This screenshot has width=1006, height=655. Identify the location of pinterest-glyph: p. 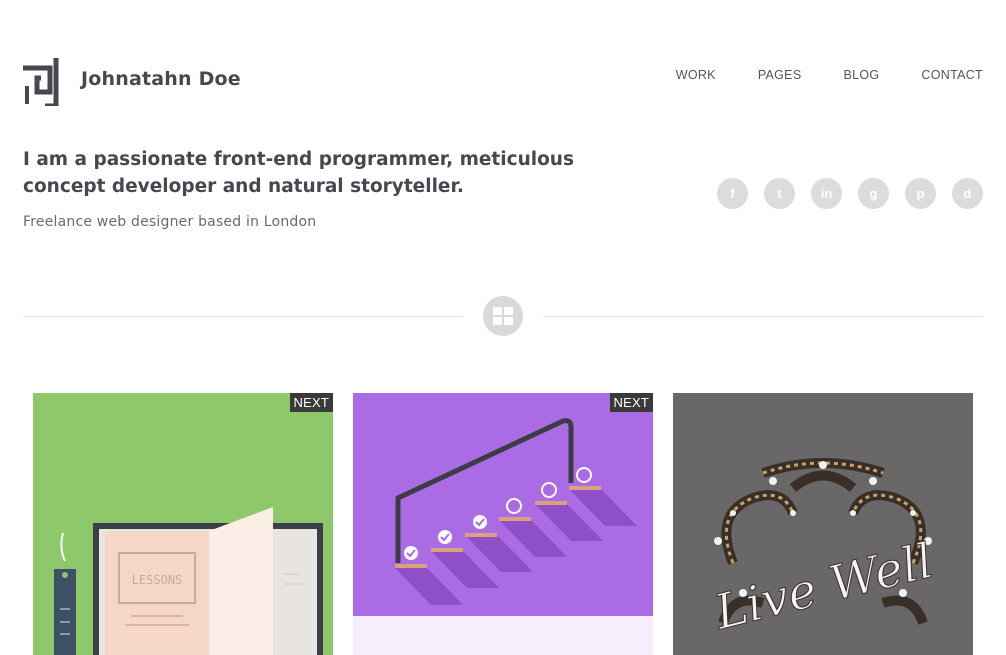
(920, 193).